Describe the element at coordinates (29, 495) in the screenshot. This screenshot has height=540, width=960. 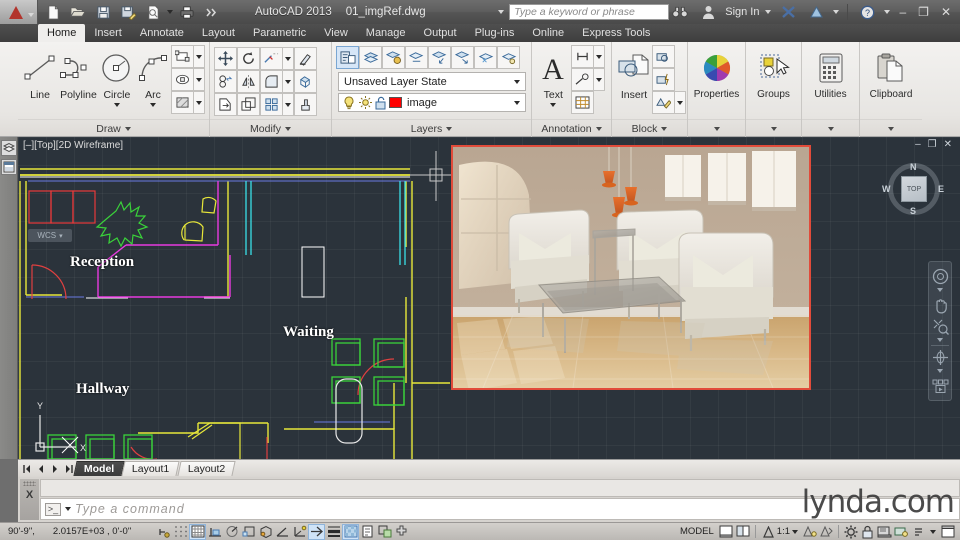
I see `close-icon: X` at that location.